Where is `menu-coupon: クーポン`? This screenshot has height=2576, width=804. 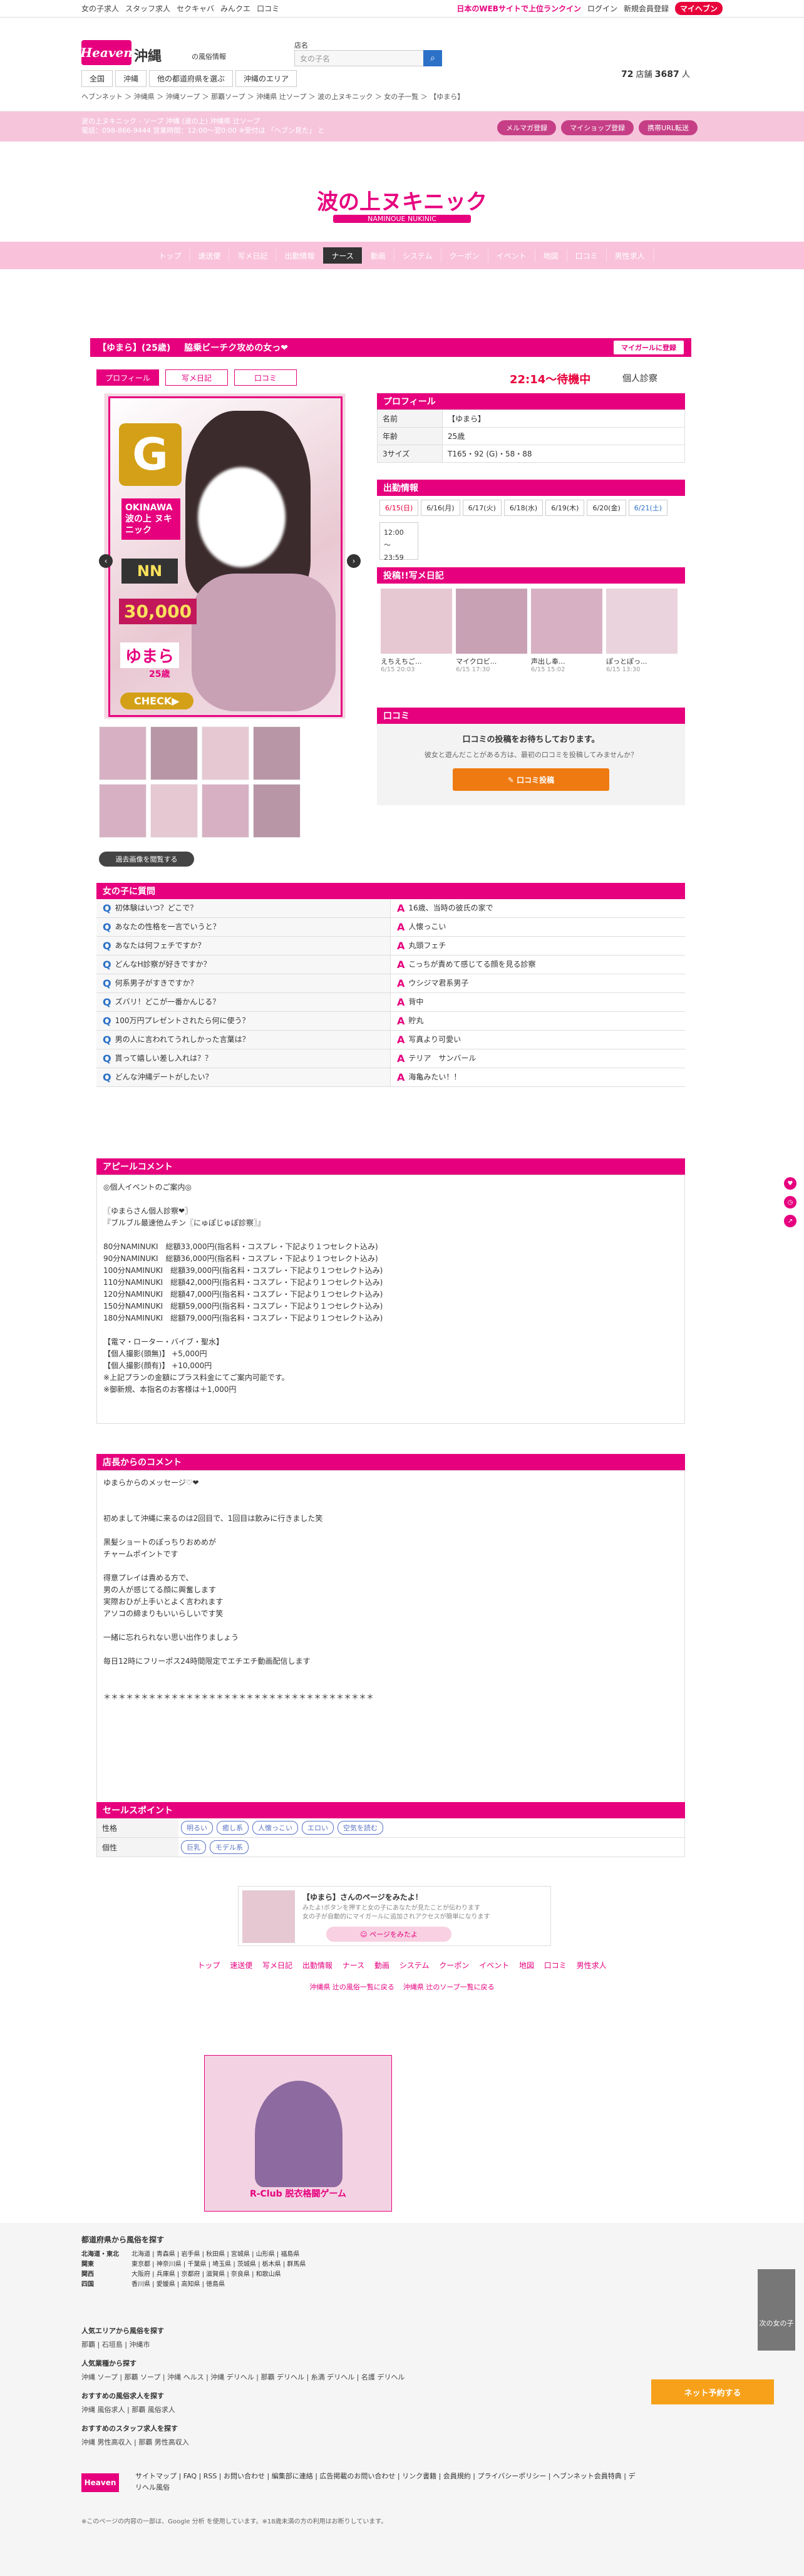 menu-coupon: クーポン is located at coordinates (464, 256).